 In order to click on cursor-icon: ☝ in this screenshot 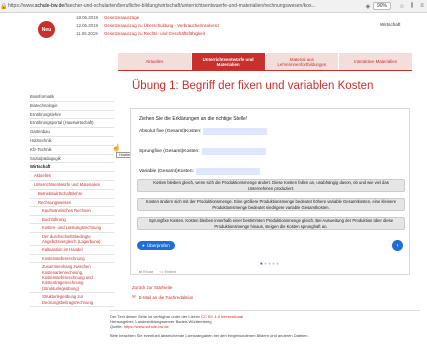, I will do `click(116, 148)`.